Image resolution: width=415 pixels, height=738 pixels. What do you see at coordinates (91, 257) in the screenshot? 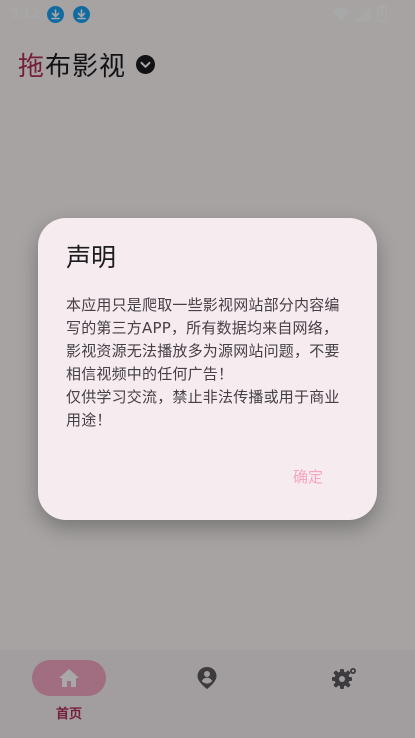
I see `dialog-title: 声明` at bounding box center [91, 257].